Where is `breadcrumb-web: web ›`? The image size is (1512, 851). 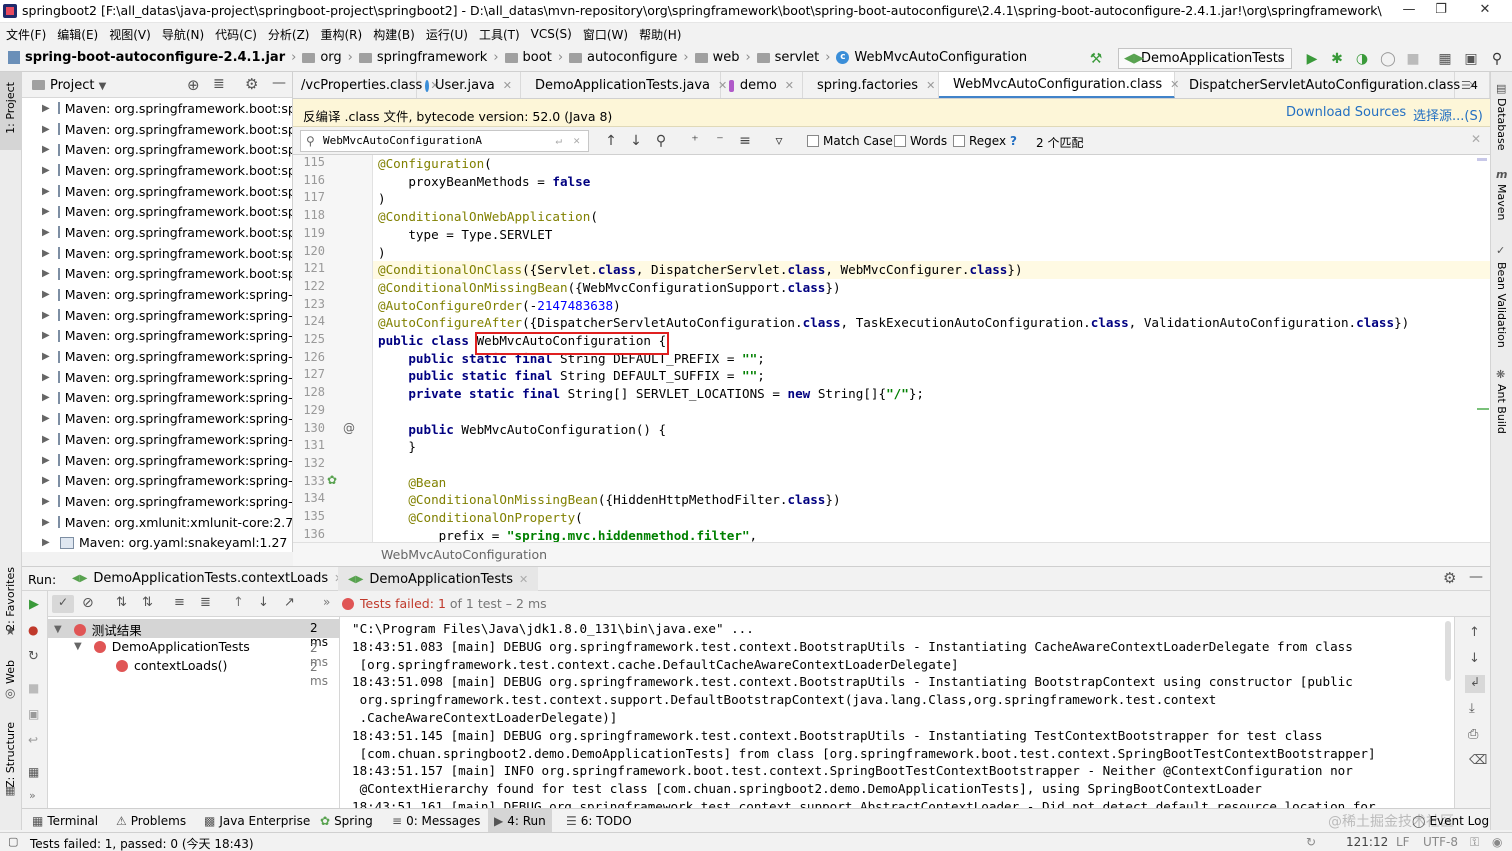 breadcrumb-web: web › is located at coordinates (722, 57).